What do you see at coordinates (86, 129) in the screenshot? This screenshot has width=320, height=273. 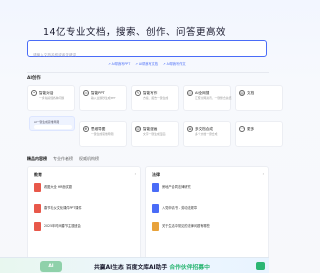 I see `mindmap-icon: ⊕` at bounding box center [86, 129].